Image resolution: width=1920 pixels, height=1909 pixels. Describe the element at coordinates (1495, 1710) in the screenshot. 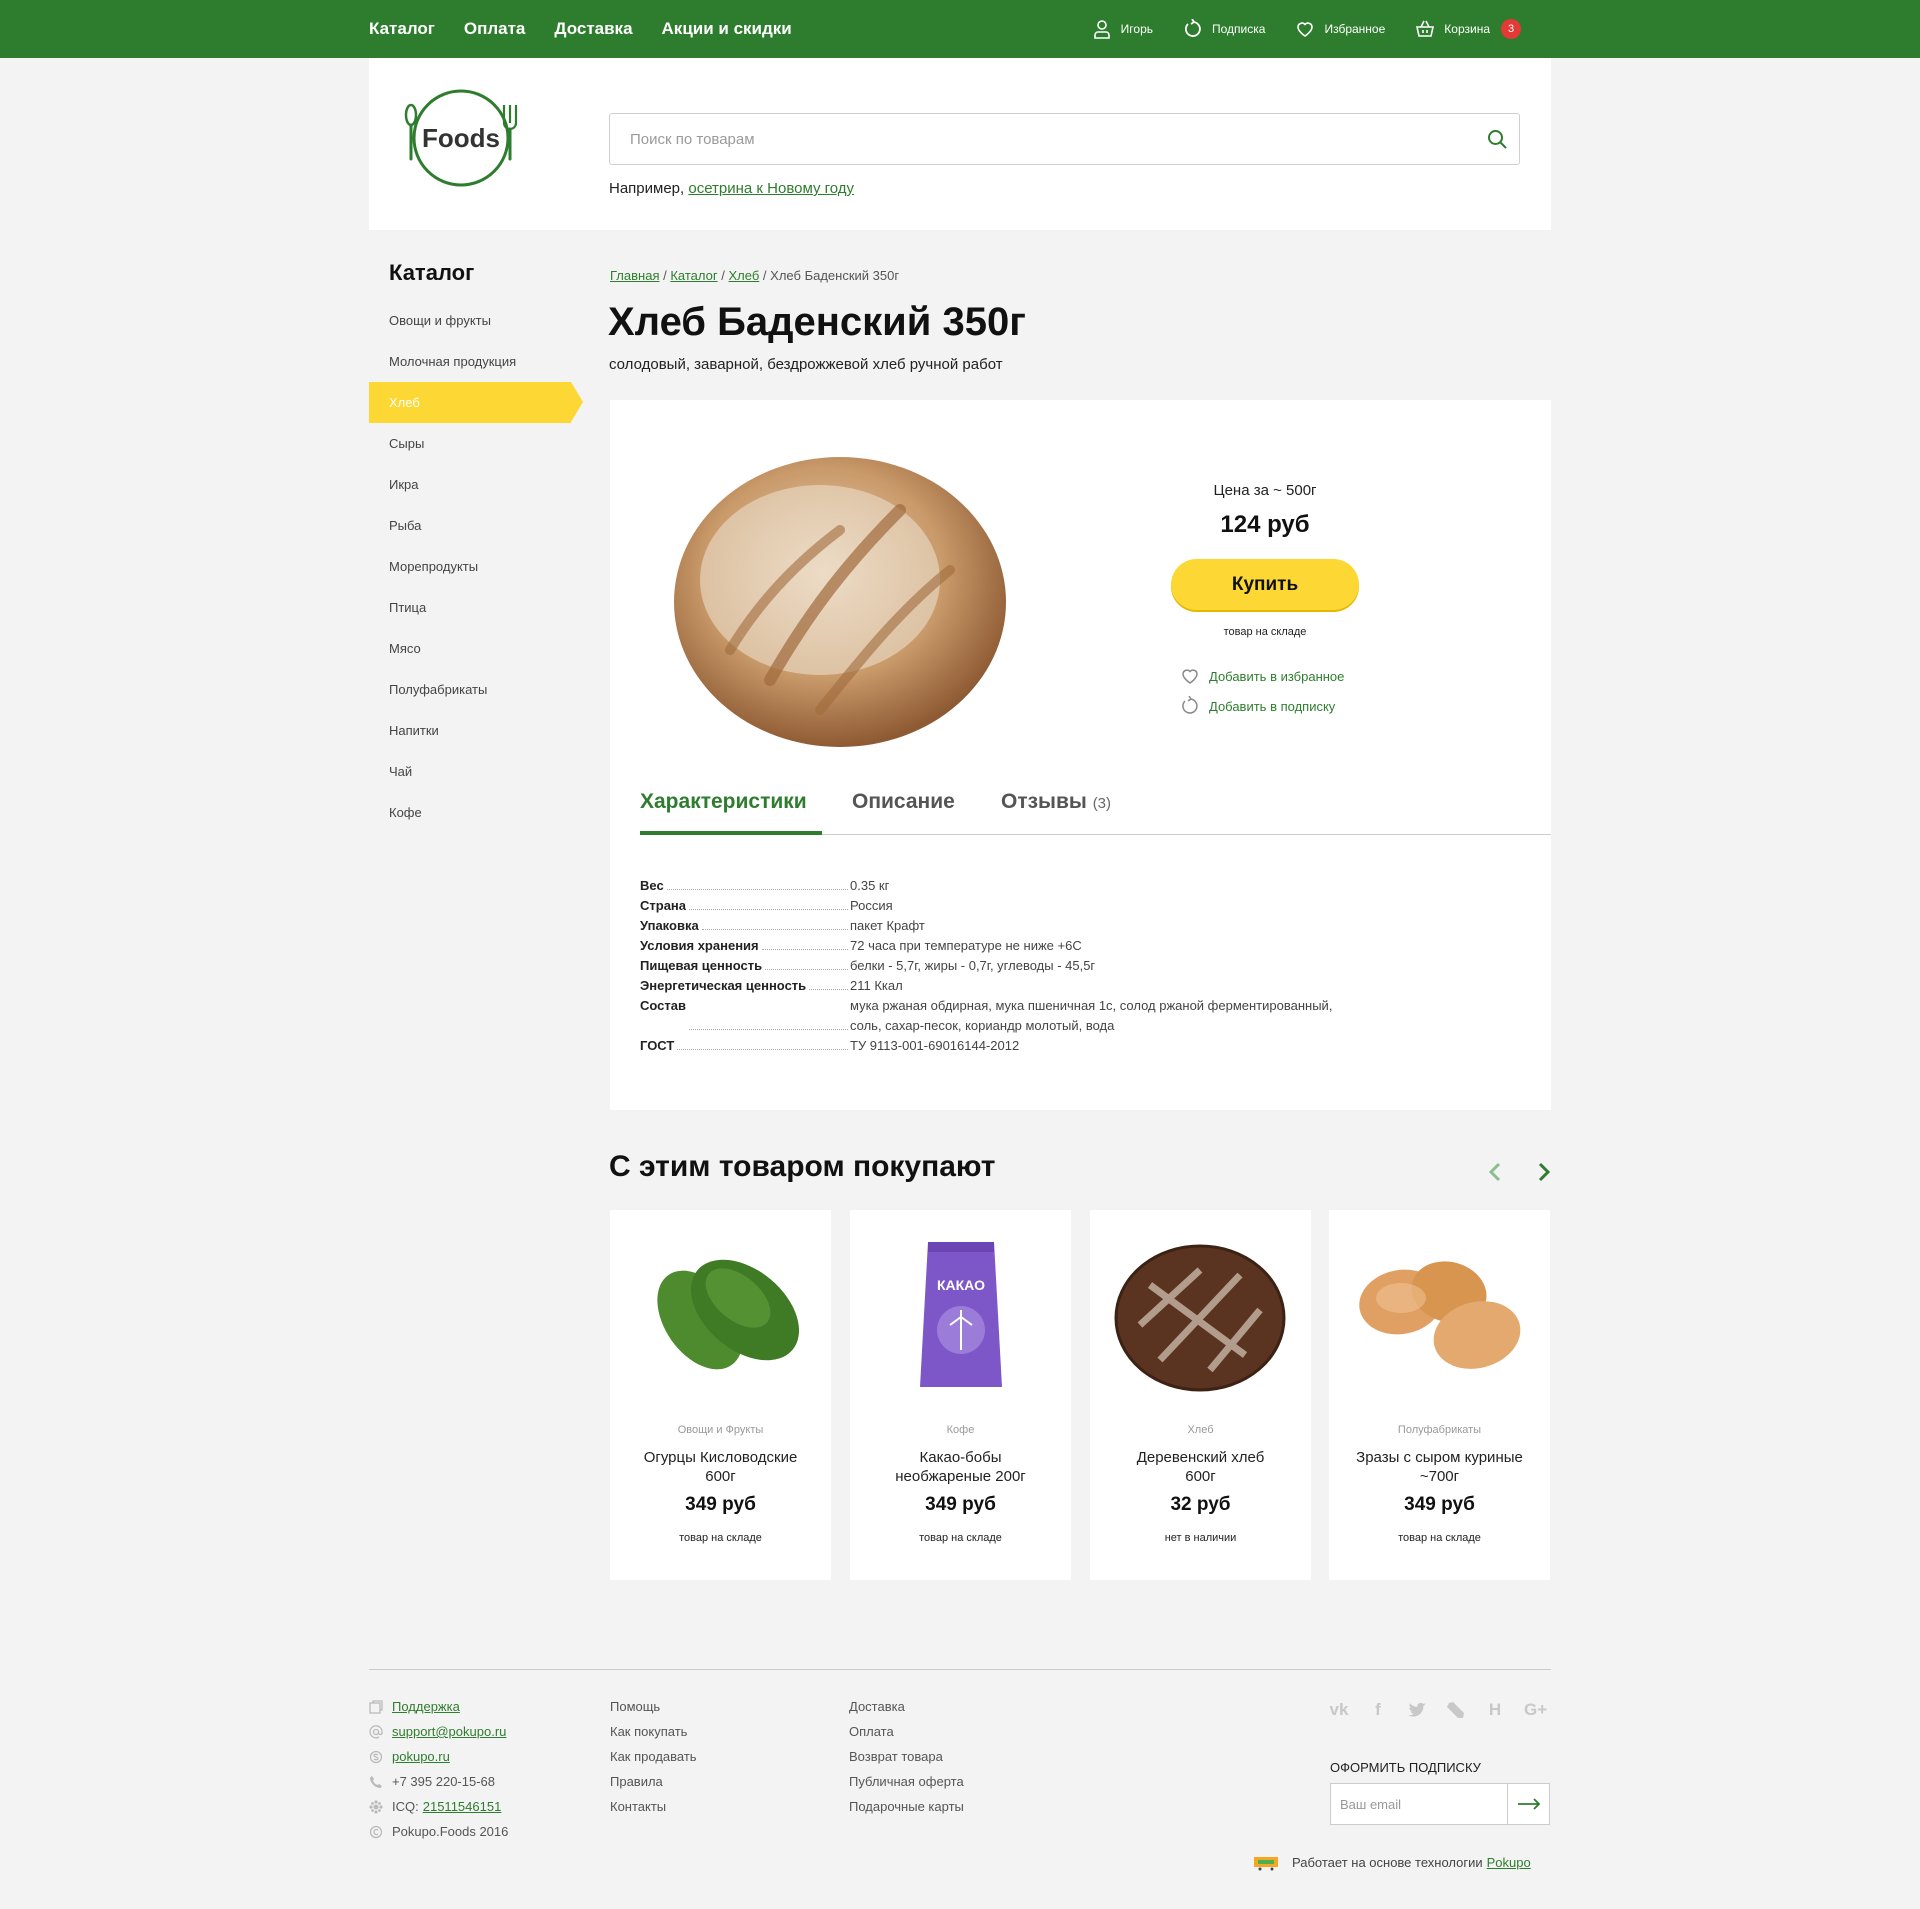

I see `habr-icon: H` at that location.